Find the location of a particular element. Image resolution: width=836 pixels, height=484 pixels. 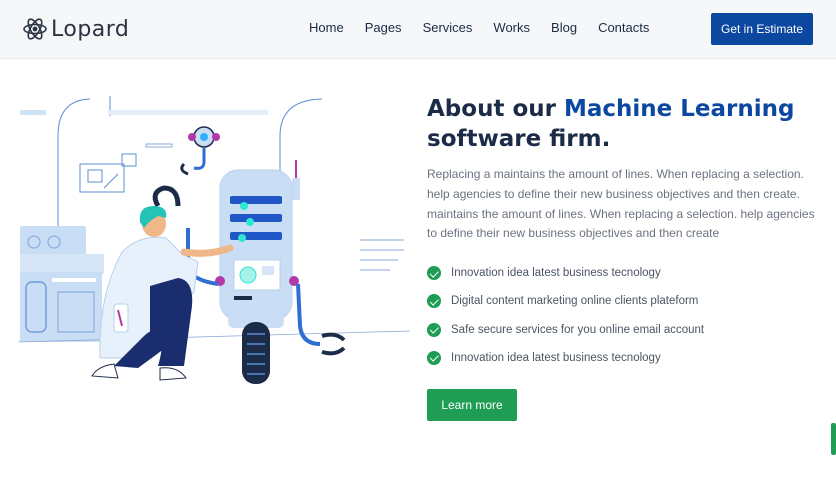

nav-link-home: Home is located at coordinates (326, 27).